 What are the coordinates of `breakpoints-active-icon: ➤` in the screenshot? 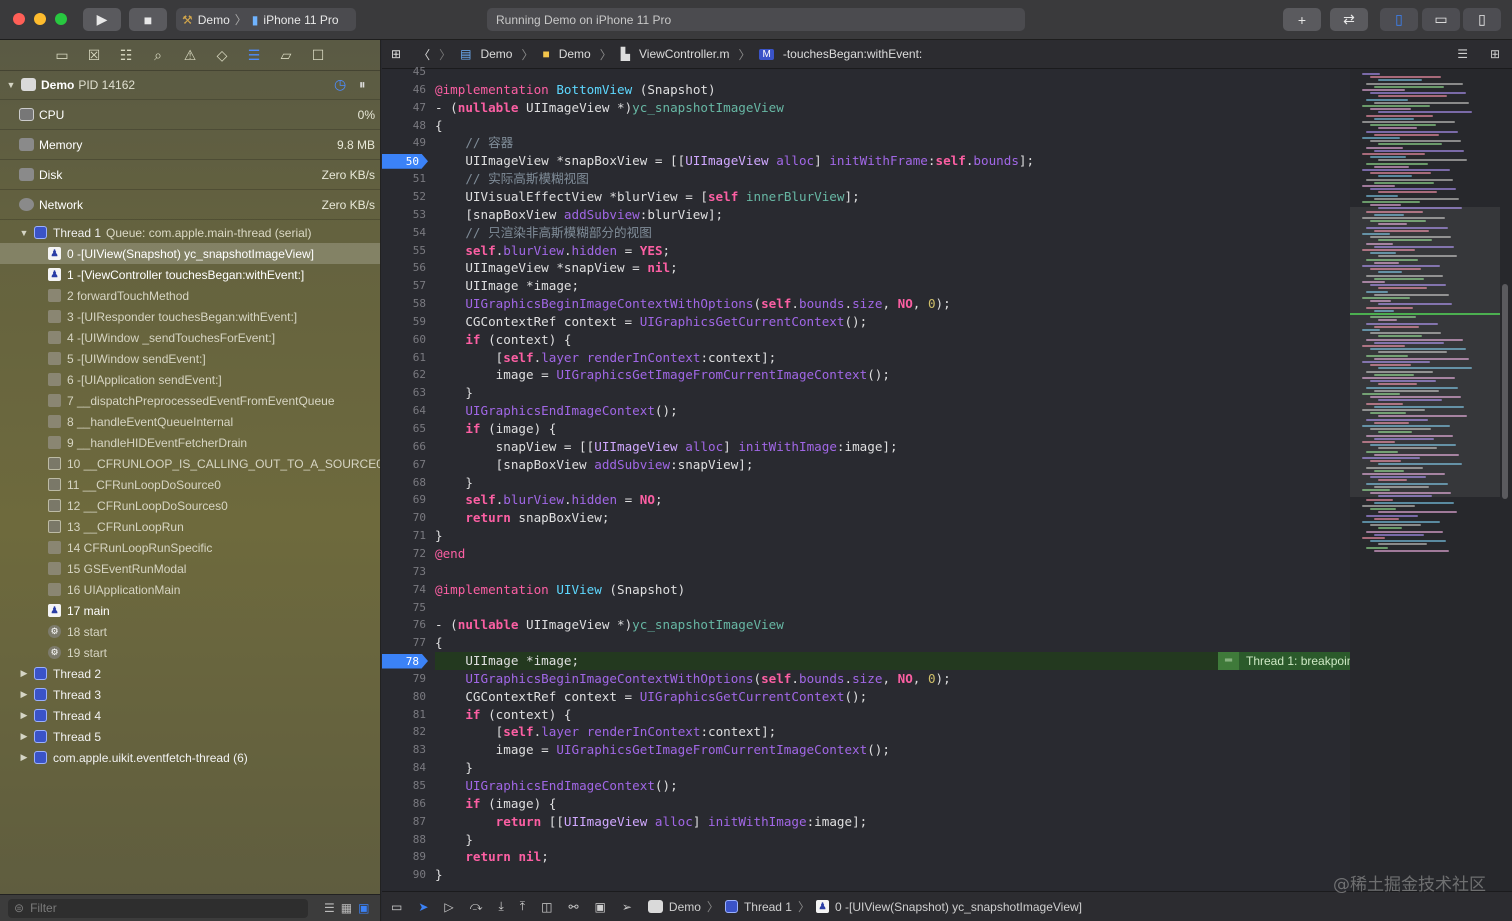 It's located at (423, 907).